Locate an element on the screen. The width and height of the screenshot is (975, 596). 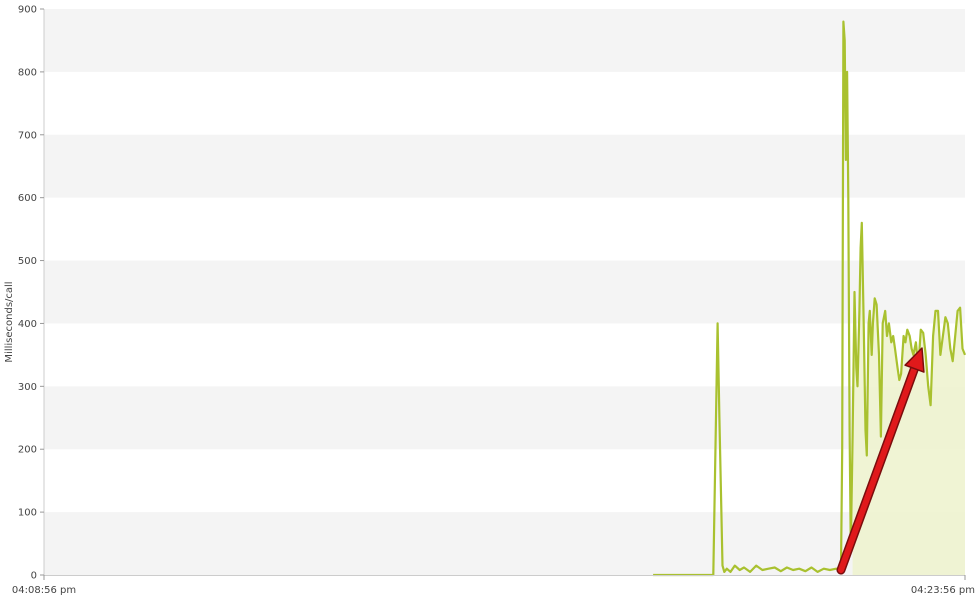
y-tick-label: 600 is located at coordinates (27, 198).